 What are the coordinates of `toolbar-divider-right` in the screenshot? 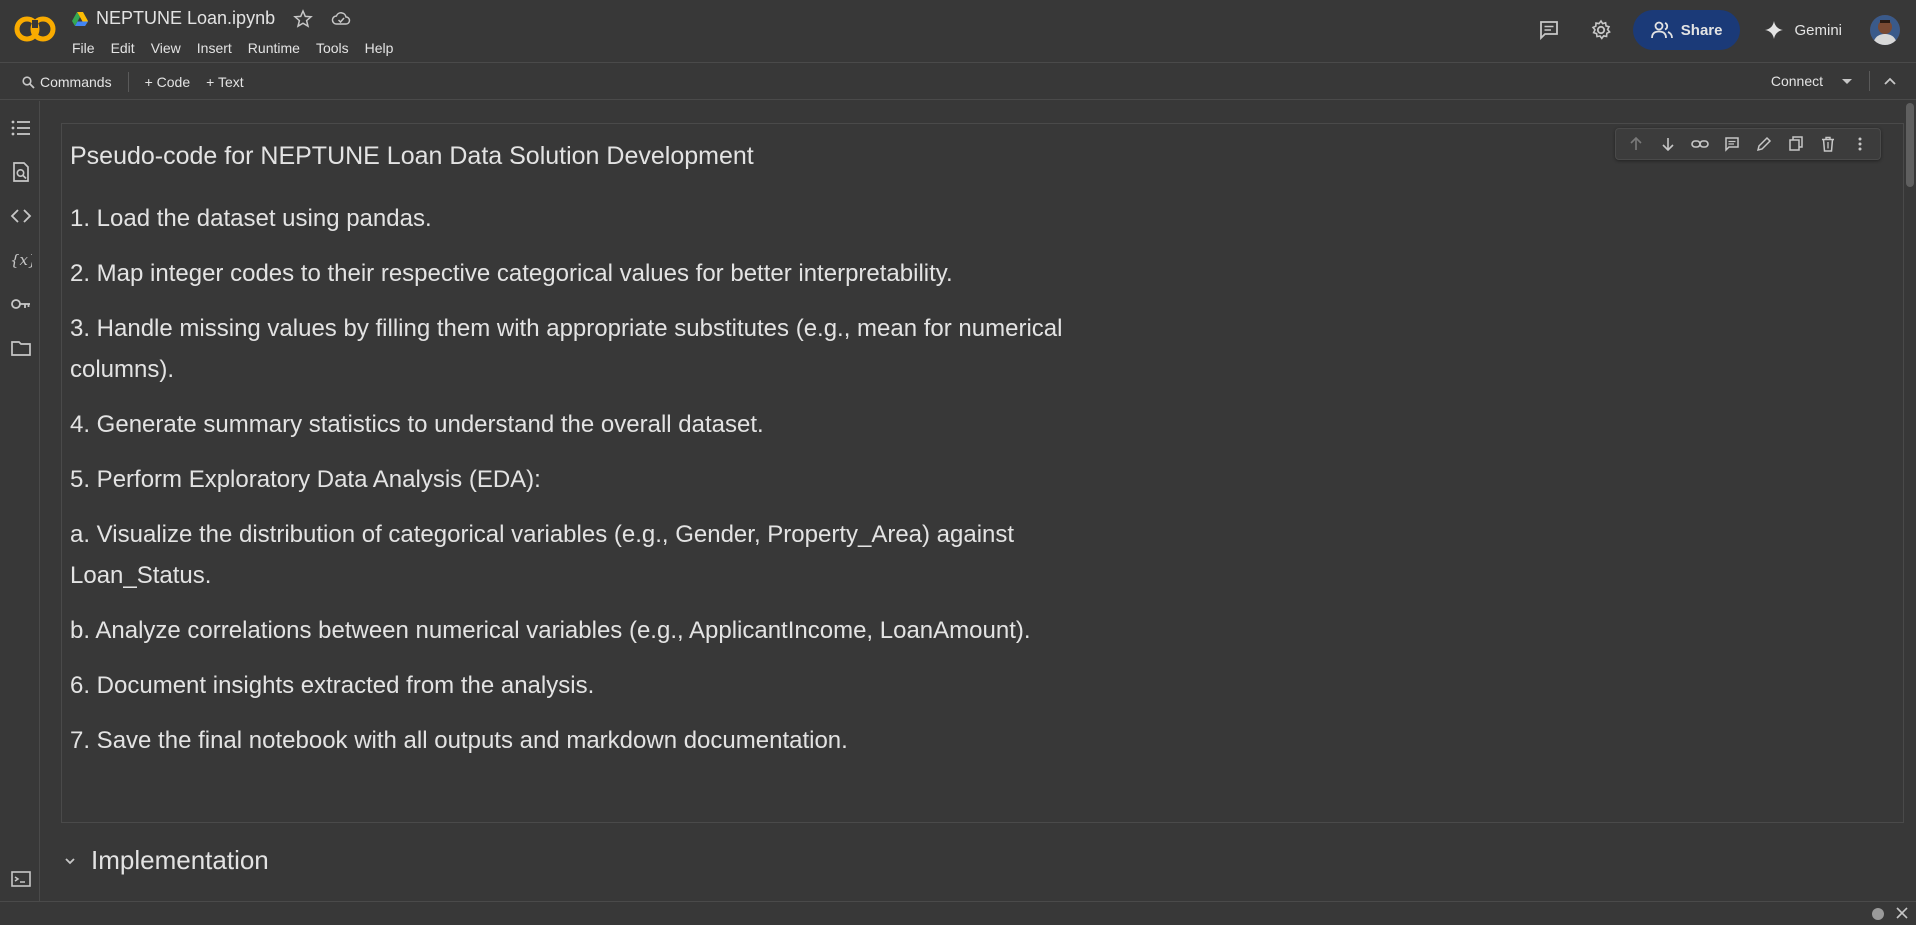 It's located at (1869, 81).